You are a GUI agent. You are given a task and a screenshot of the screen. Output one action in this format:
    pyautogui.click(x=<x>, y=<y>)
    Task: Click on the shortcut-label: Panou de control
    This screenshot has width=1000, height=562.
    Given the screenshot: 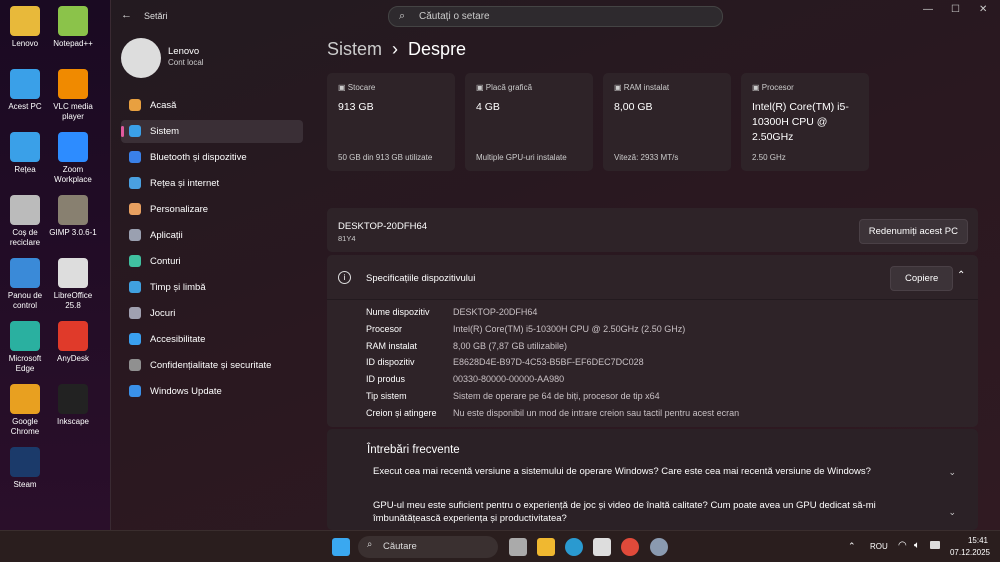 What is the action you would take?
    pyautogui.click(x=25, y=300)
    